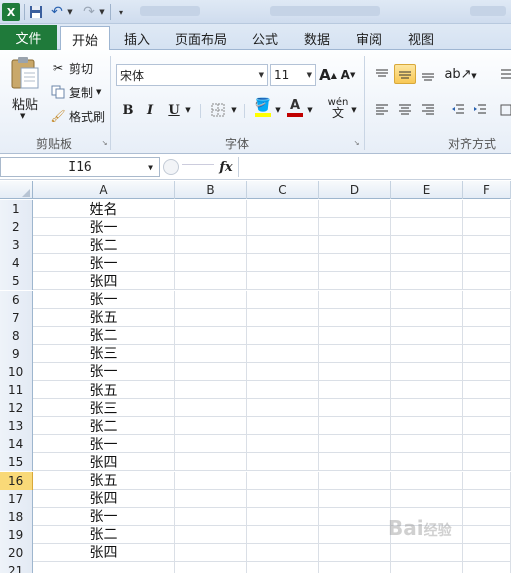 This screenshot has height=573, width=511. I want to click on column-header-d: D, so click(355, 190).